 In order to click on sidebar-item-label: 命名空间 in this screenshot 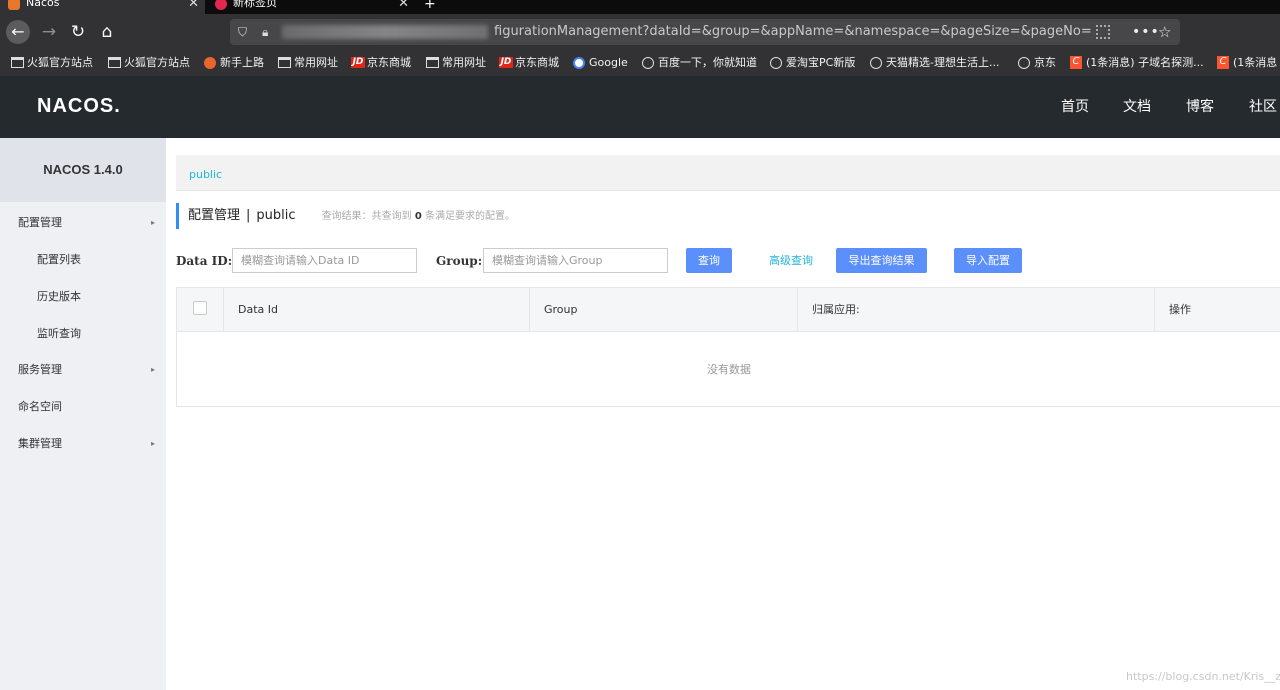, I will do `click(40, 406)`.